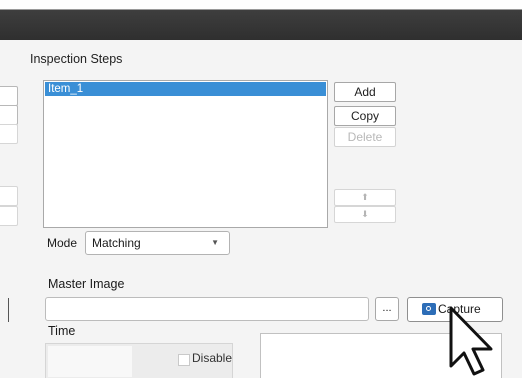 This screenshot has width=522, height=378. Describe the element at coordinates (207, 309) in the screenshot. I see `master-image-path-input` at that location.